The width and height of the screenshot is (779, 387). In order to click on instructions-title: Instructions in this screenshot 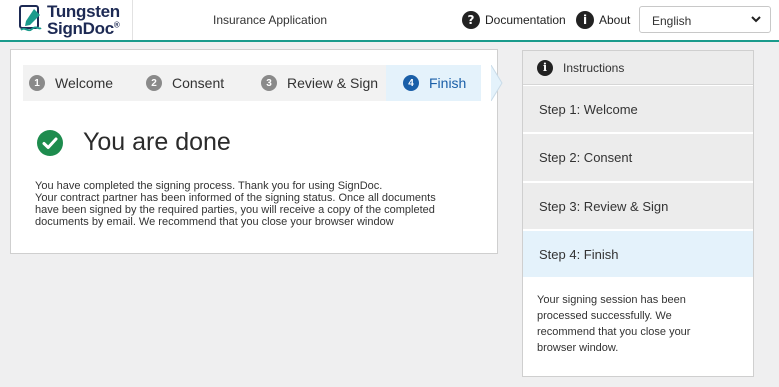, I will do `click(594, 67)`.